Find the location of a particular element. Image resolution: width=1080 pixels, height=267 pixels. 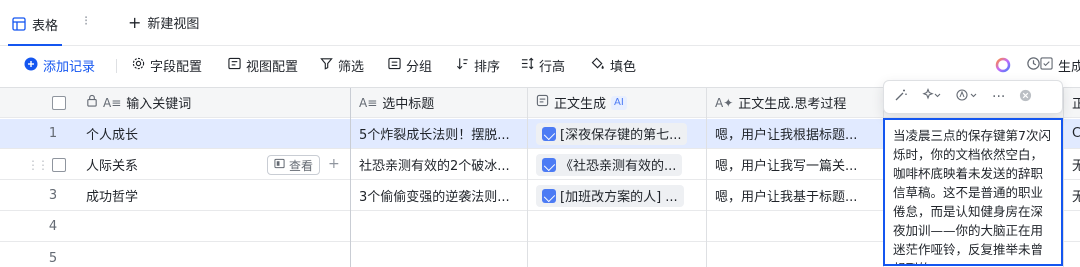

column-header-thinking: A✦ 正文生成.思考过程 is located at coordinates (795, 102).